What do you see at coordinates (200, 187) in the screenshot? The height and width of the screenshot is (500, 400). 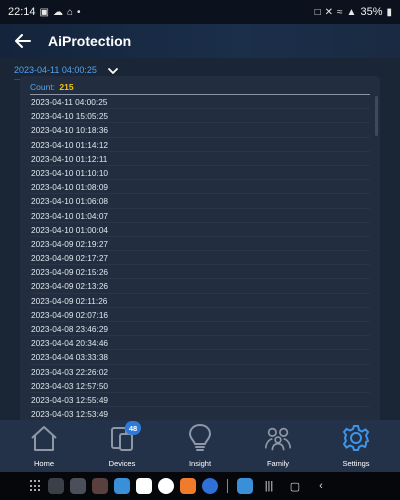 I see `log-entry: 2023-04-10 01:08:09` at bounding box center [200, 187].